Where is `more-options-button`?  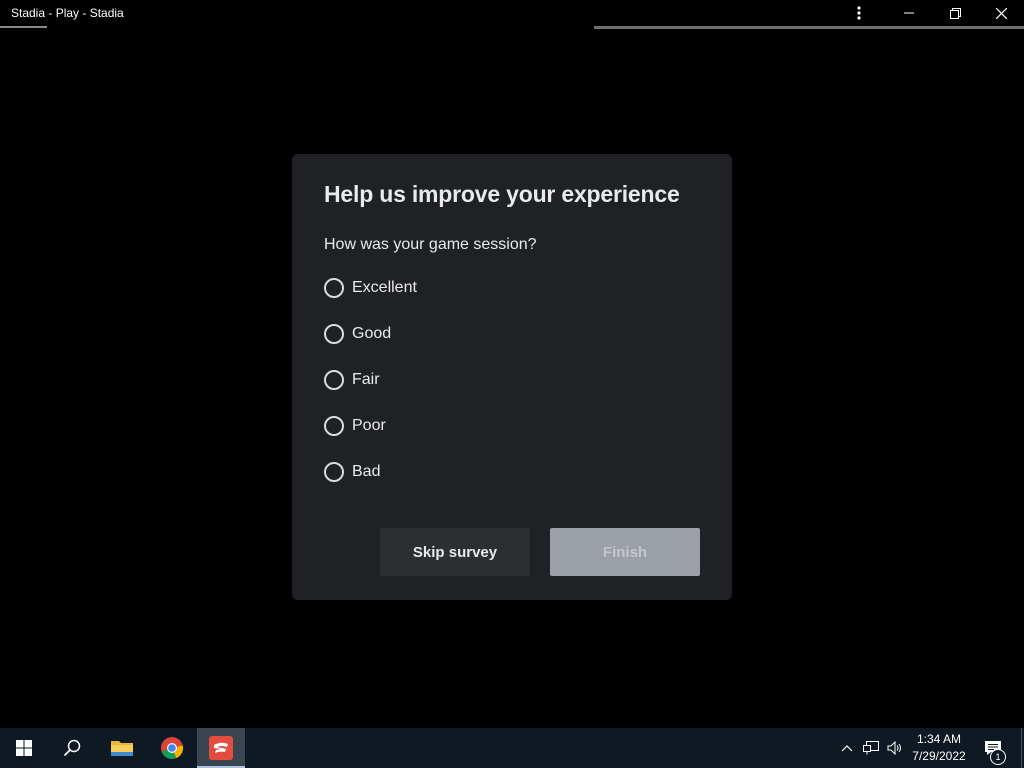
more-options-button is located at coordinates (859, 13).